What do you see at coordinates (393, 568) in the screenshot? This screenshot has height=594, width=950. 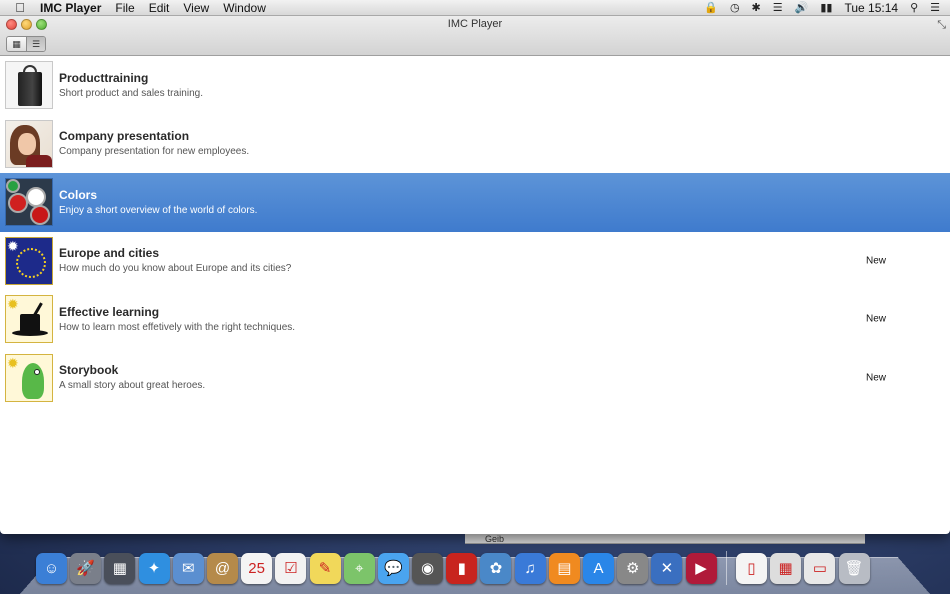 I see `messages-icon: 💬` at bounding box center [393, 568].